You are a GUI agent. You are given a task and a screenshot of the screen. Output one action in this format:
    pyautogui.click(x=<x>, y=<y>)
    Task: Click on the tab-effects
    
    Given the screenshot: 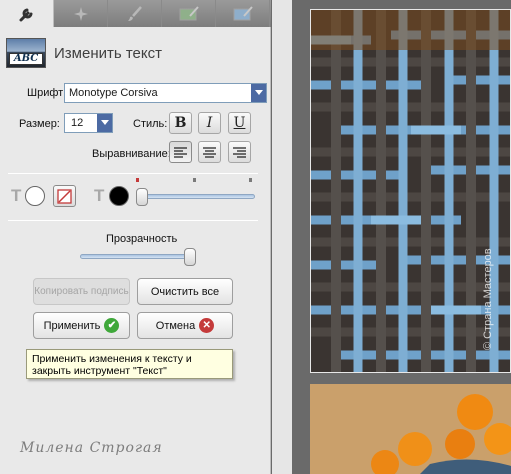 What is the action you would take?
    pyautogui.click(x=81, y=13)
    